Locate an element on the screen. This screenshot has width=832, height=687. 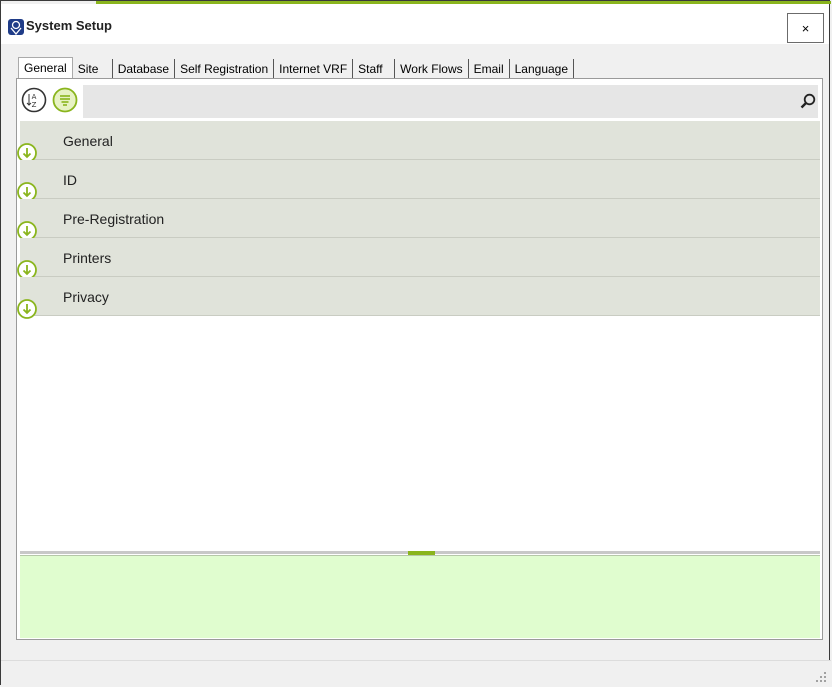
tab-internet-vrf: Internet VRF is located at coordinates (314, 69).